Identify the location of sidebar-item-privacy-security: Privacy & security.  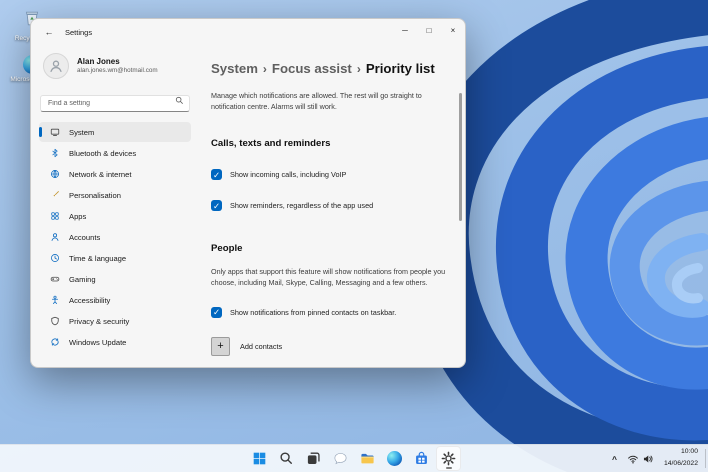
(115, 321).